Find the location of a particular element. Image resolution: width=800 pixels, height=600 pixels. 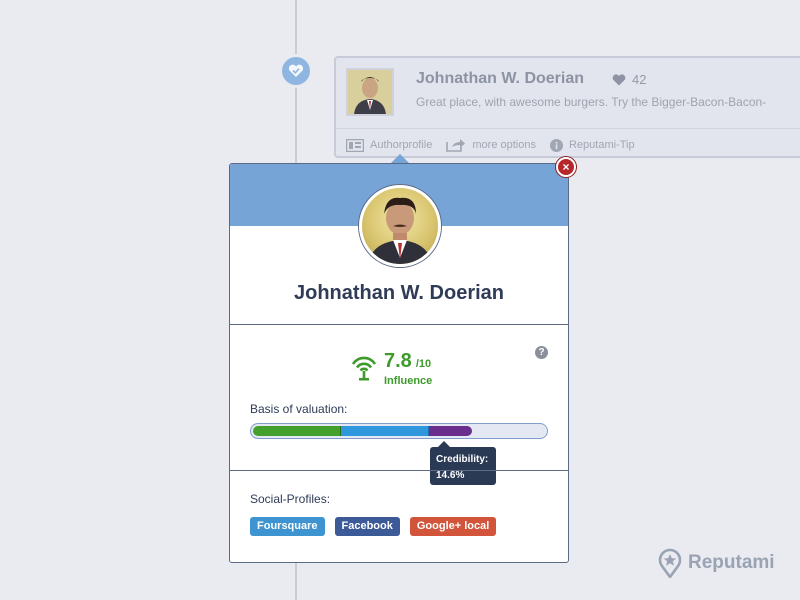

score-value: 7.8 is located at coordinates (398, 361).